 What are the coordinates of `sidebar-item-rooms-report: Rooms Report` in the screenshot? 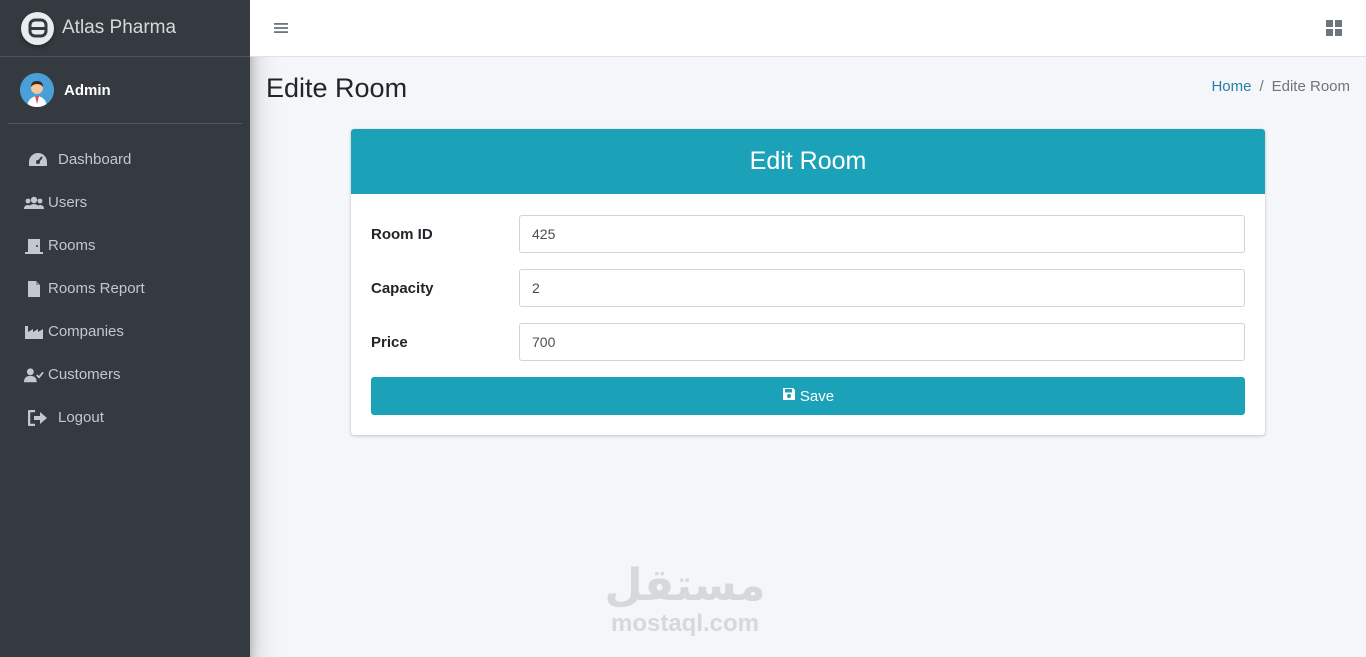 It's located at (125, 288).